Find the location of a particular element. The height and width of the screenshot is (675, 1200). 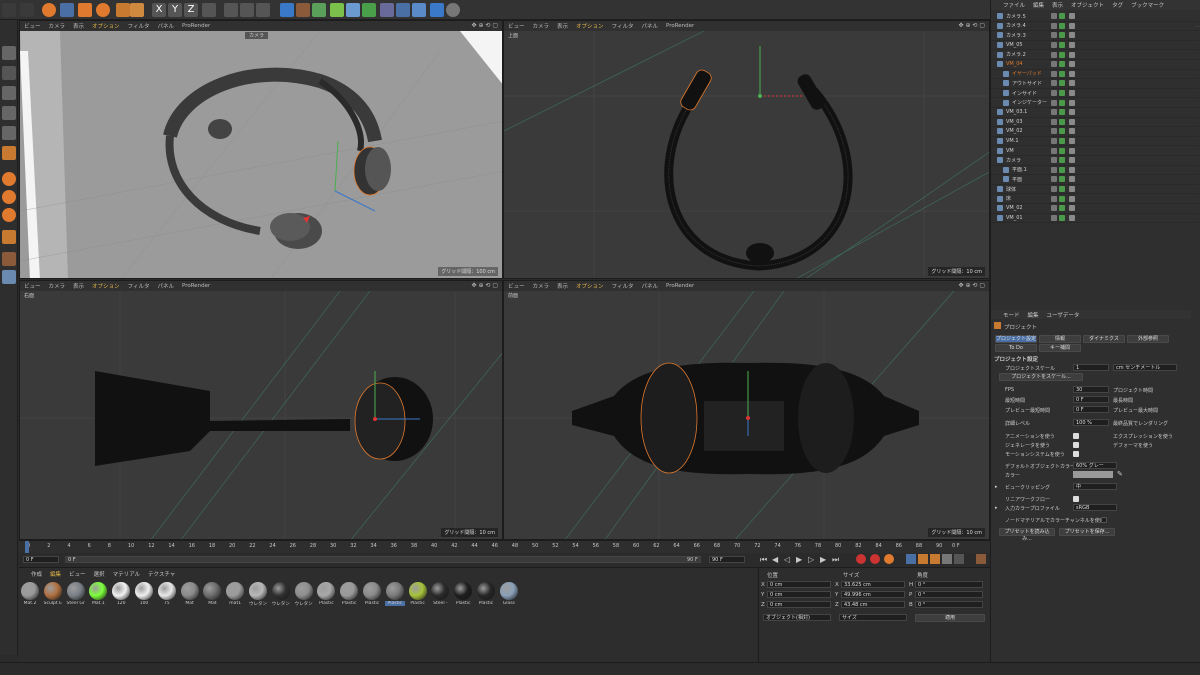

material-swatch: Glass is located at coordinates (509, 594).